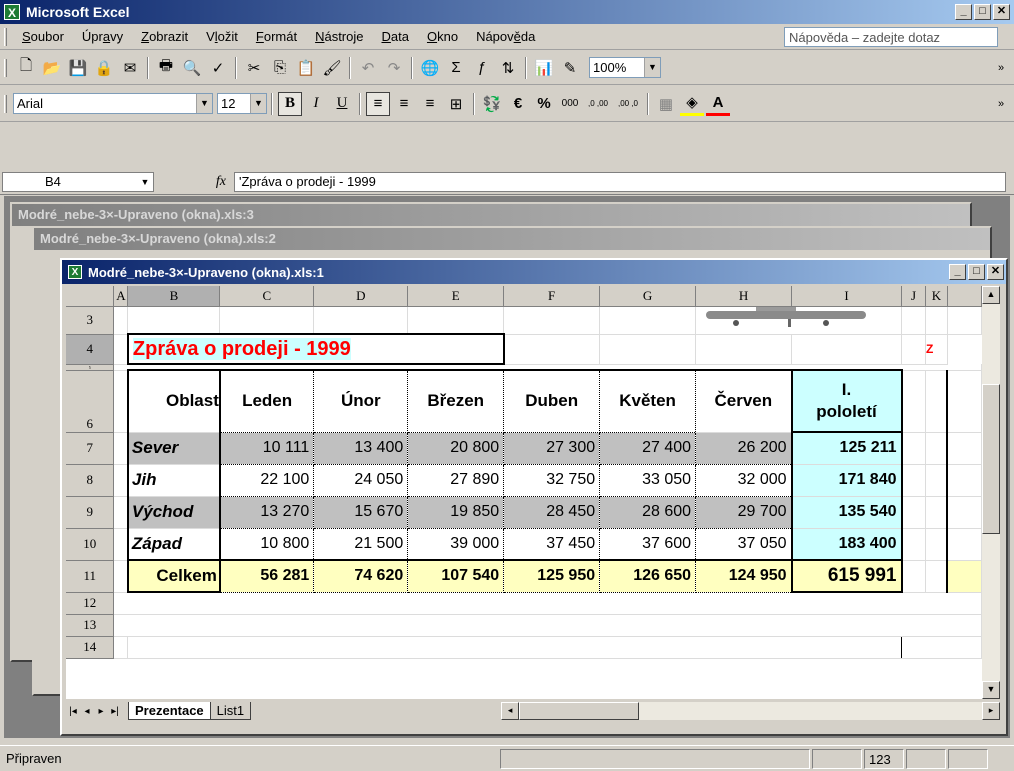  What do you see at coordinates (267, 296) in the screenshot?
I see `column-header: C` at bounding box center [267, 296].